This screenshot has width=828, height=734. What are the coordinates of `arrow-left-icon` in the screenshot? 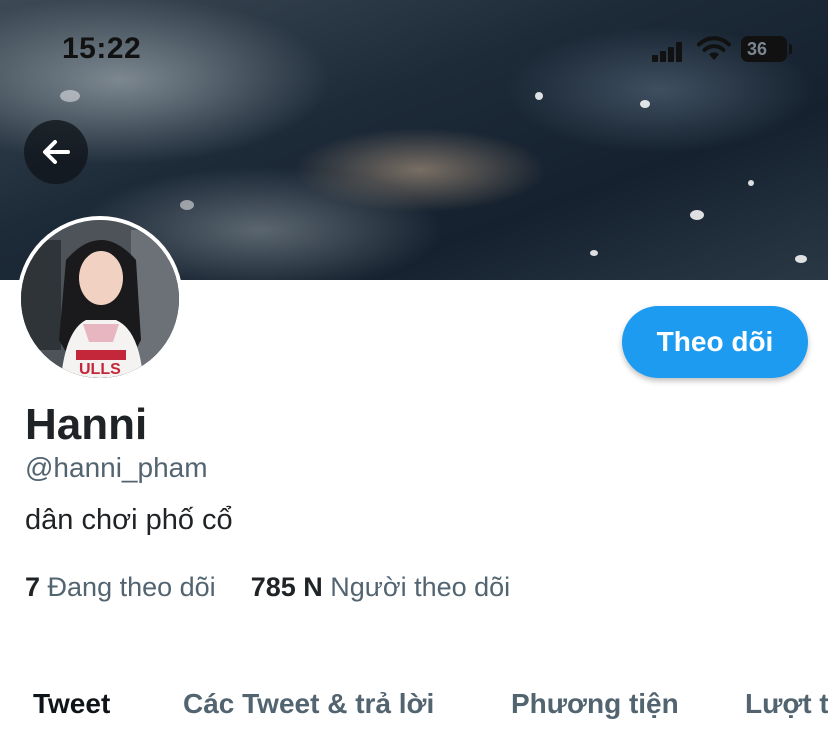 It's located at (56, 152).